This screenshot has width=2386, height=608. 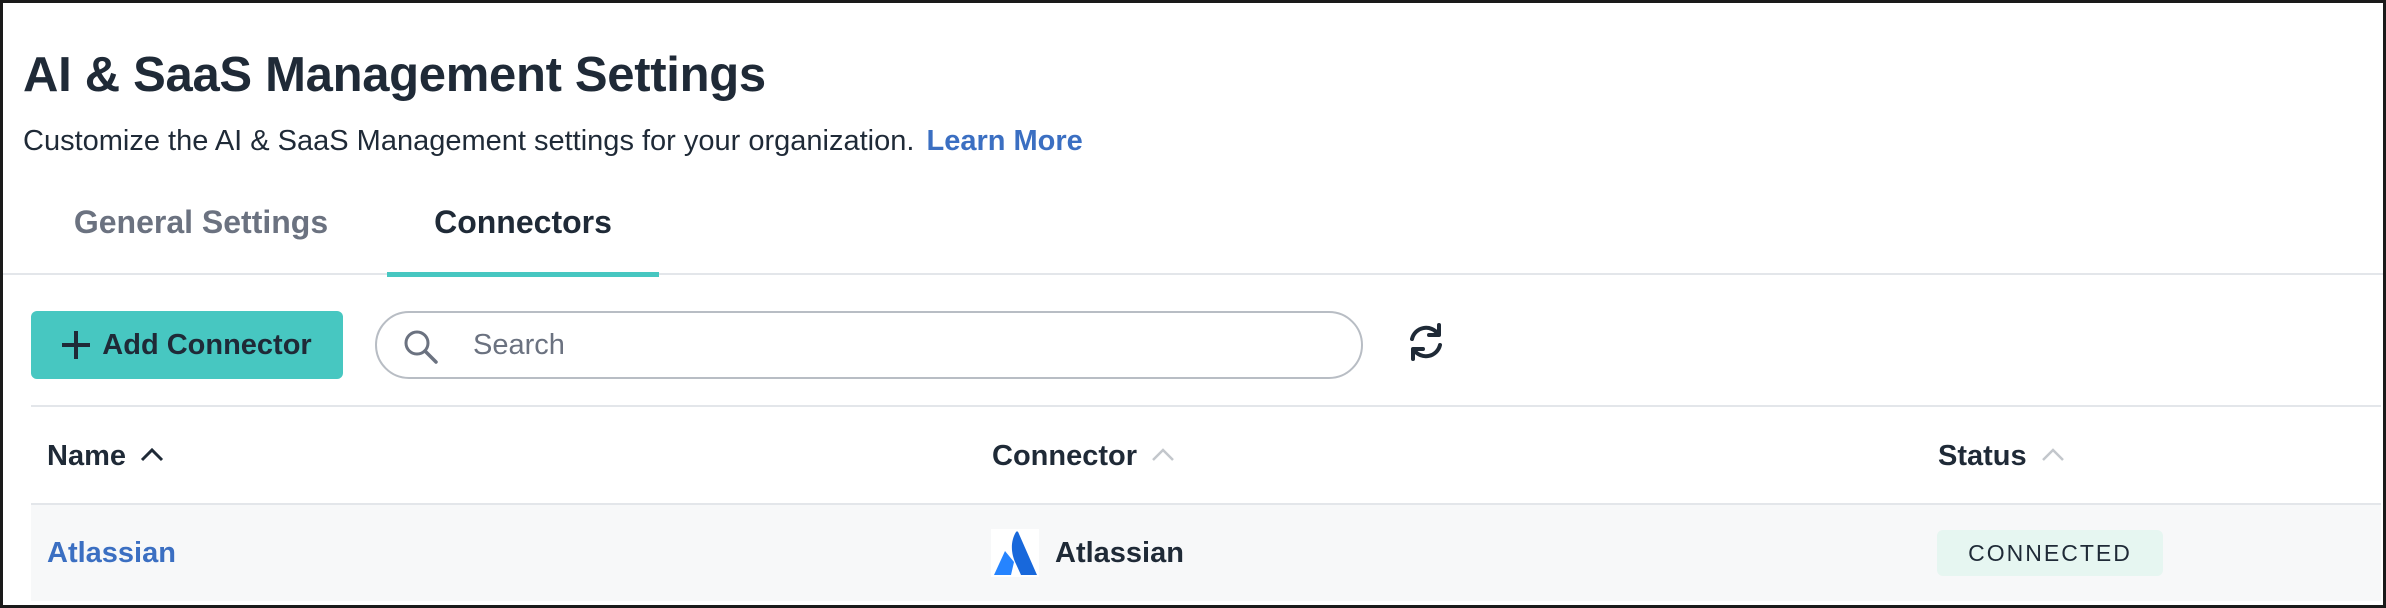 I want to click on column-header-label: Status, so click(x=1982, y=456).